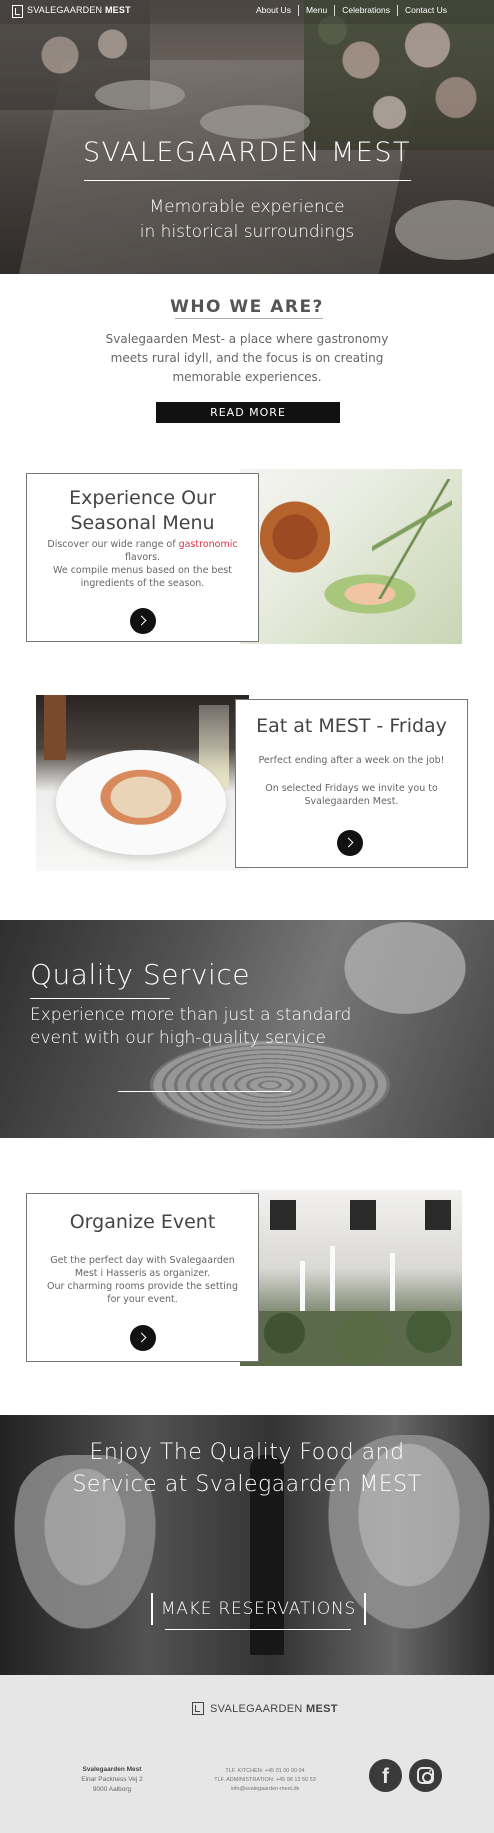 This screenshot has height=1833, width=494. Describe the element at coordinates (385, 1775) in the screenshot. I see `facebook-icon: f` at that location.